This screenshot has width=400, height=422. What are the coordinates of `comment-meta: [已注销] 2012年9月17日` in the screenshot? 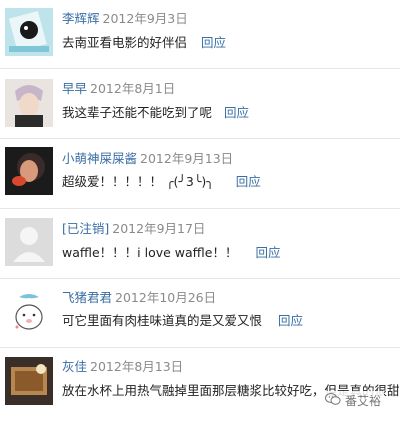 It's located at (133, 229).